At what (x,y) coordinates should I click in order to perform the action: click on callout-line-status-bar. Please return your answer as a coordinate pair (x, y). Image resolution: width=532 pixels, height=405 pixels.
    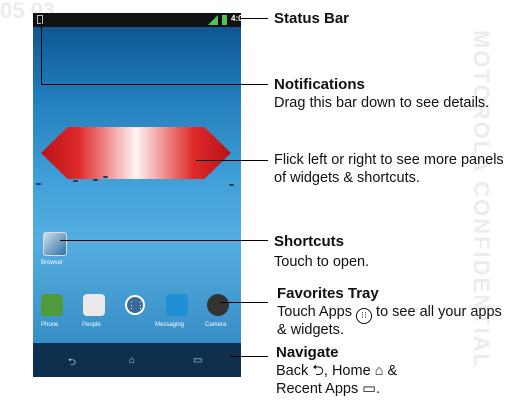
    Looking at the image, I should click on (254, 18).